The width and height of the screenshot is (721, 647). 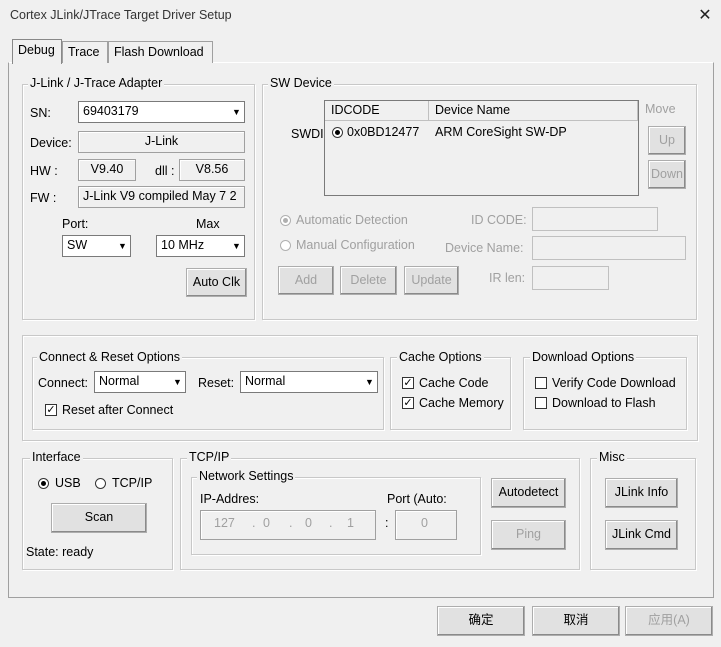 I want to click on reset-select: Normal ▼, so click(x=309, y=382).